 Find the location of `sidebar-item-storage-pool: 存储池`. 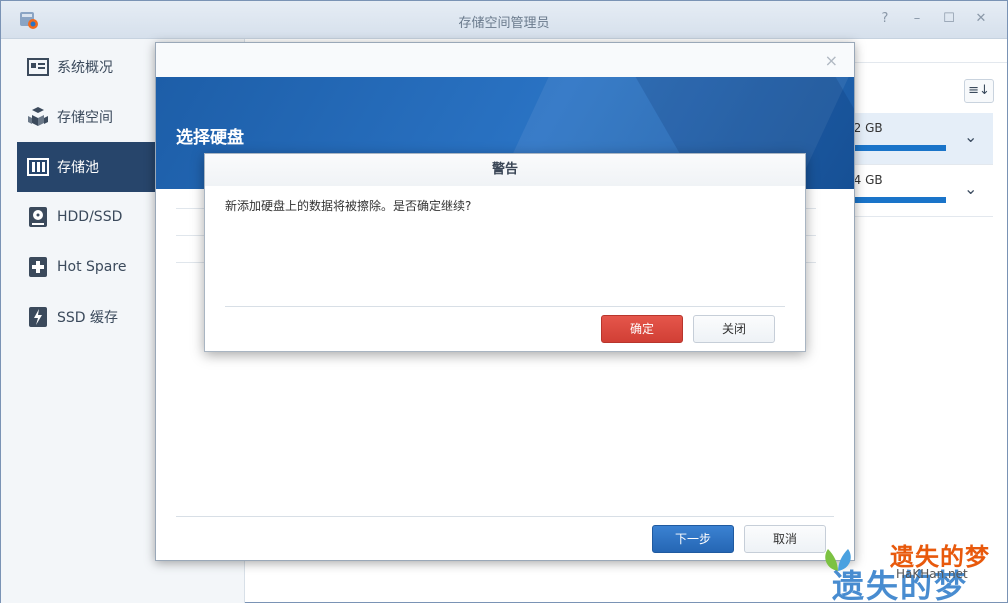

sidebar-item-storage-pool: 存储池 is located at coordinates (87, 167).